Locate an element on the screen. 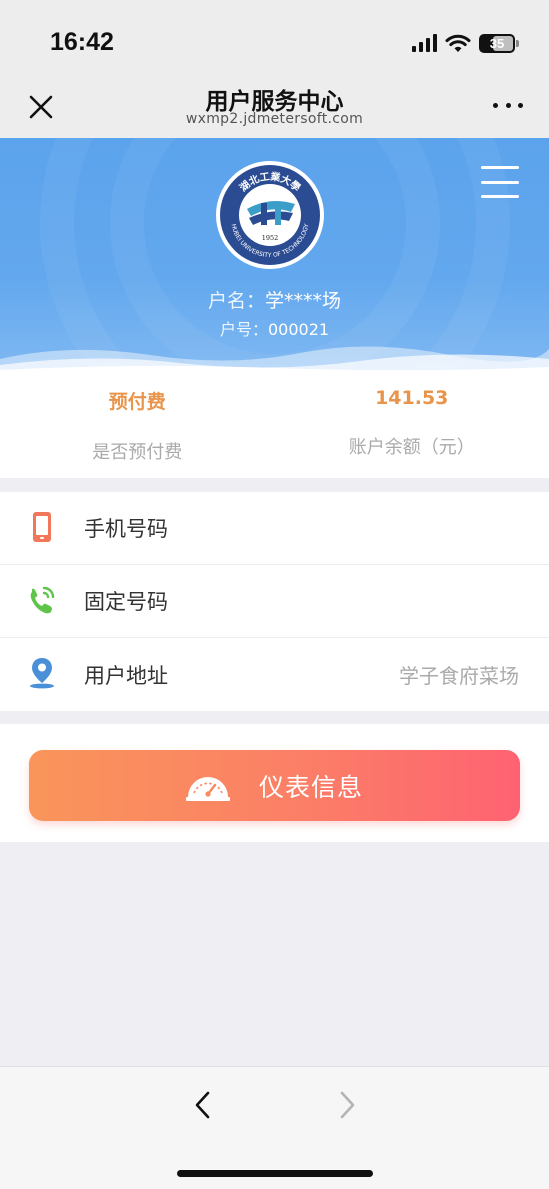 The width and height of the screenshot is (549, 1189). balance-label: 账户余额（元） is located at coordinates (411, 447).